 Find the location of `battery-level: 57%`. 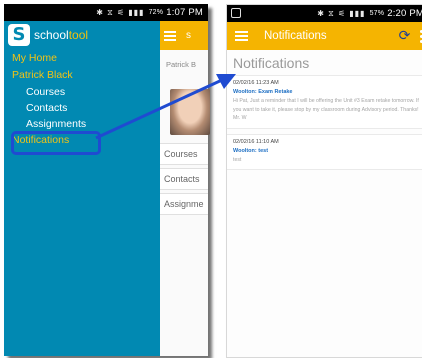

battery-level: 57% is located at coordinates (377, 13).